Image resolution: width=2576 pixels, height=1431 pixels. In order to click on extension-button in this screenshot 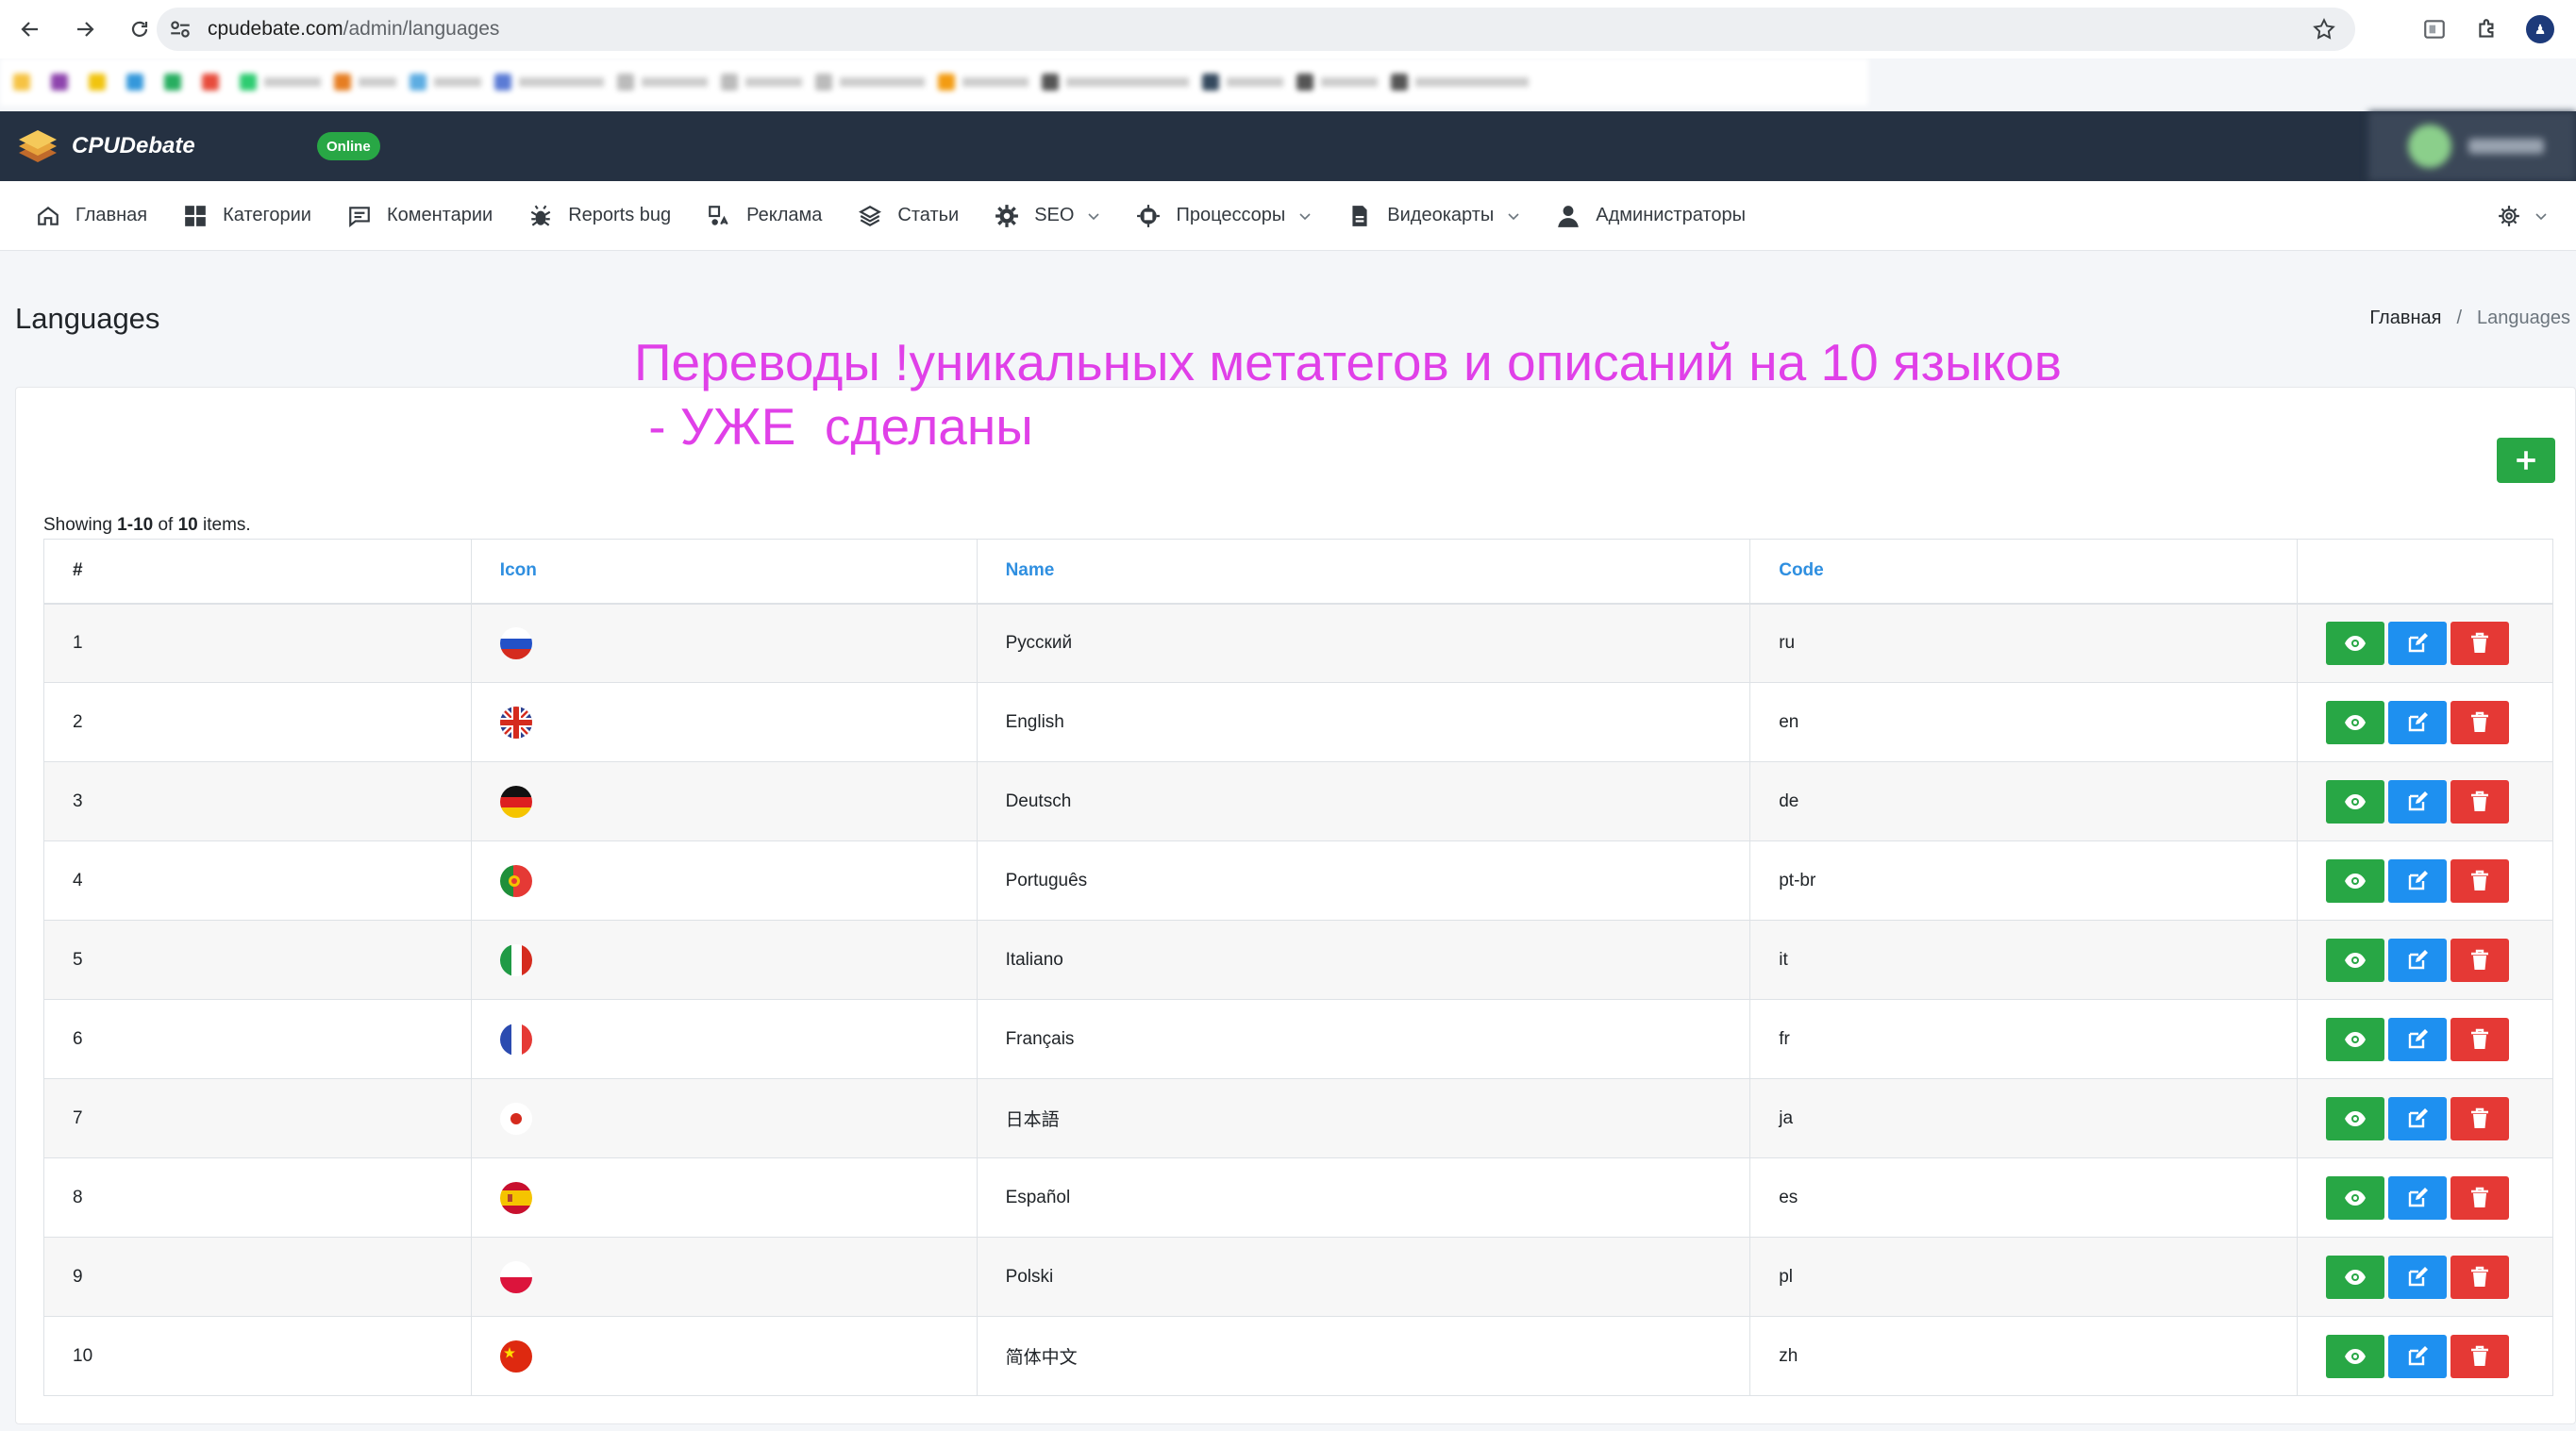, I will do `click(2434, 29)`.